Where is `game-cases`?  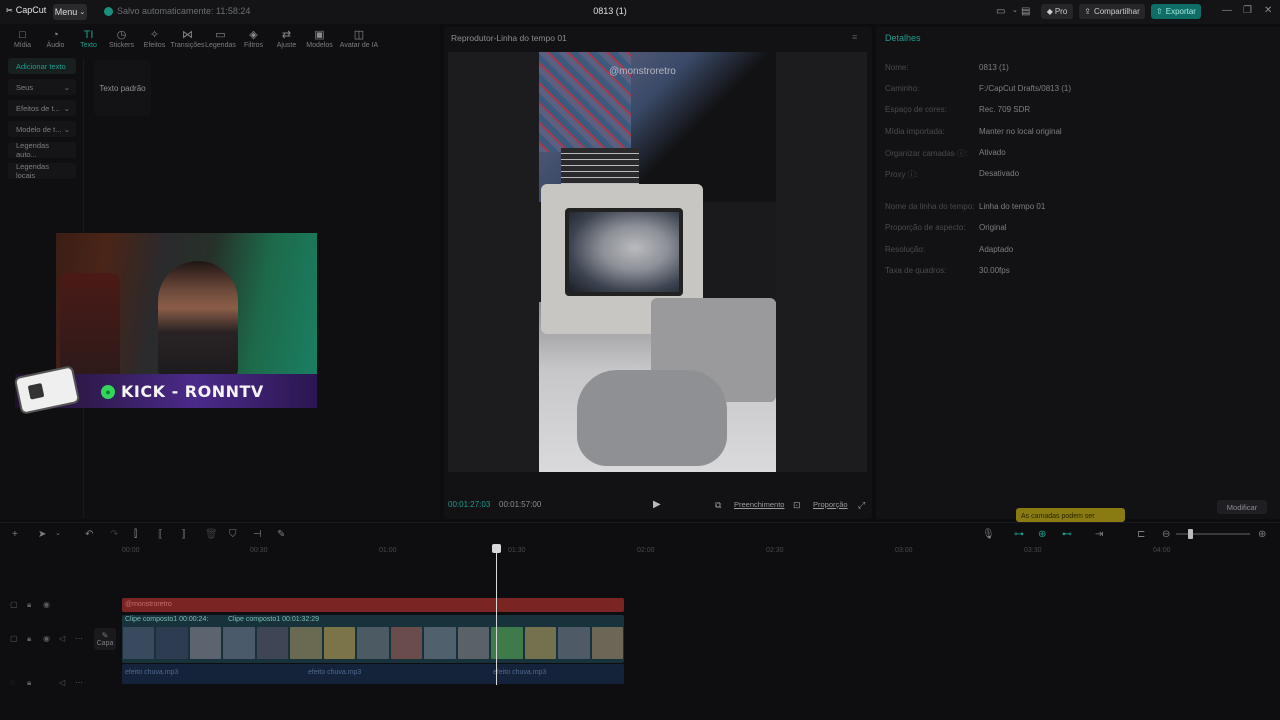
game-cases is located at coordinates (600, 168).